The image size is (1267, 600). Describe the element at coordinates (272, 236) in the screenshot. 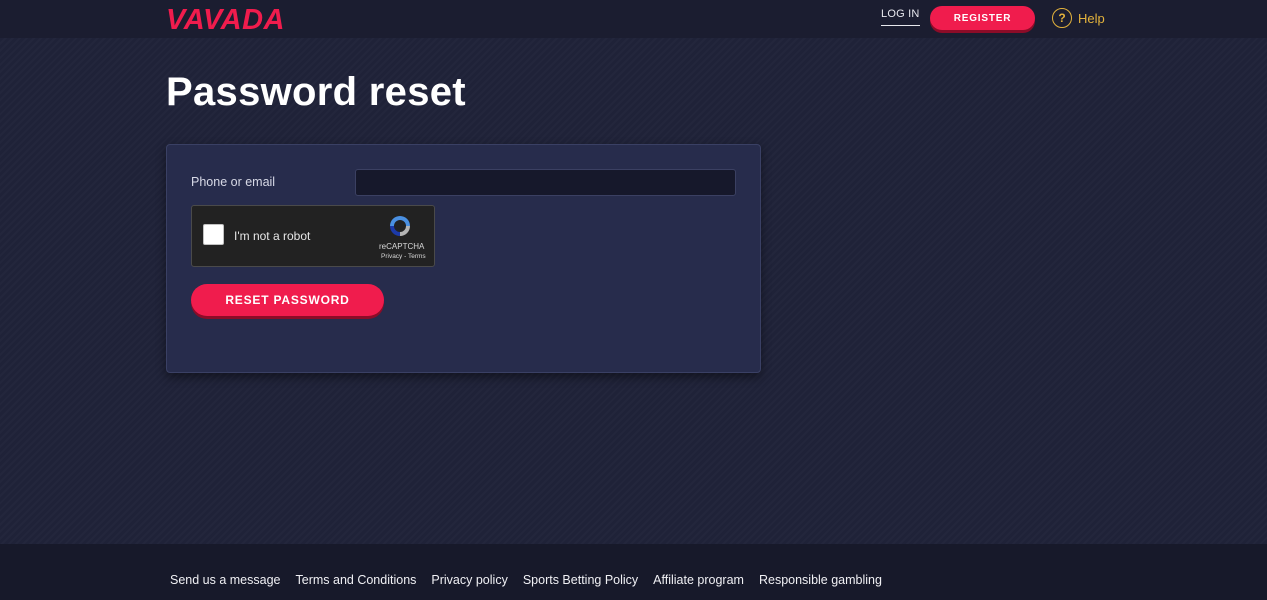

I see `recaptcha-label: I'm not a robot` at that location.